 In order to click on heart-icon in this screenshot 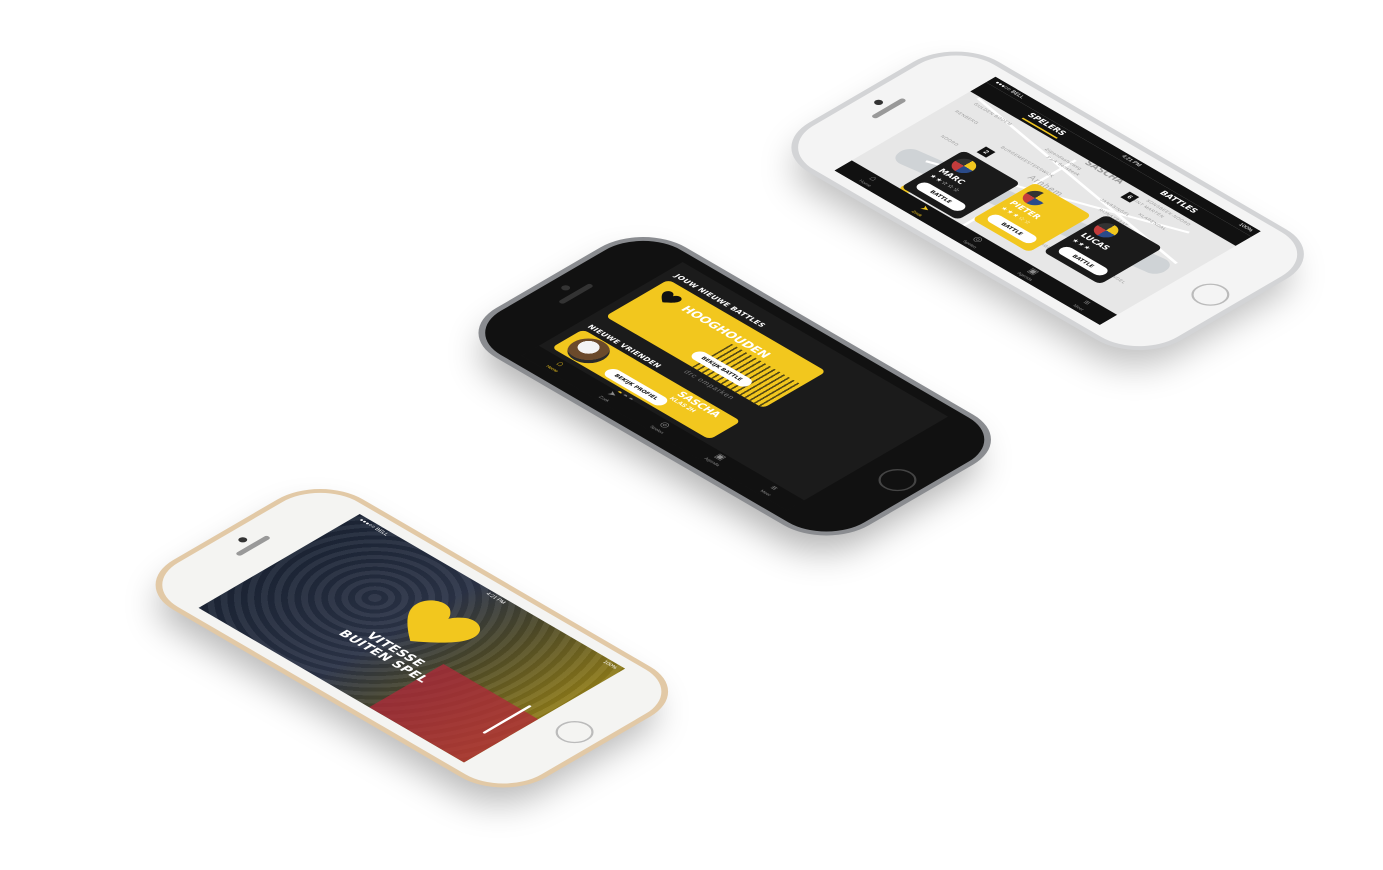, I will do `click(671, 297)`.